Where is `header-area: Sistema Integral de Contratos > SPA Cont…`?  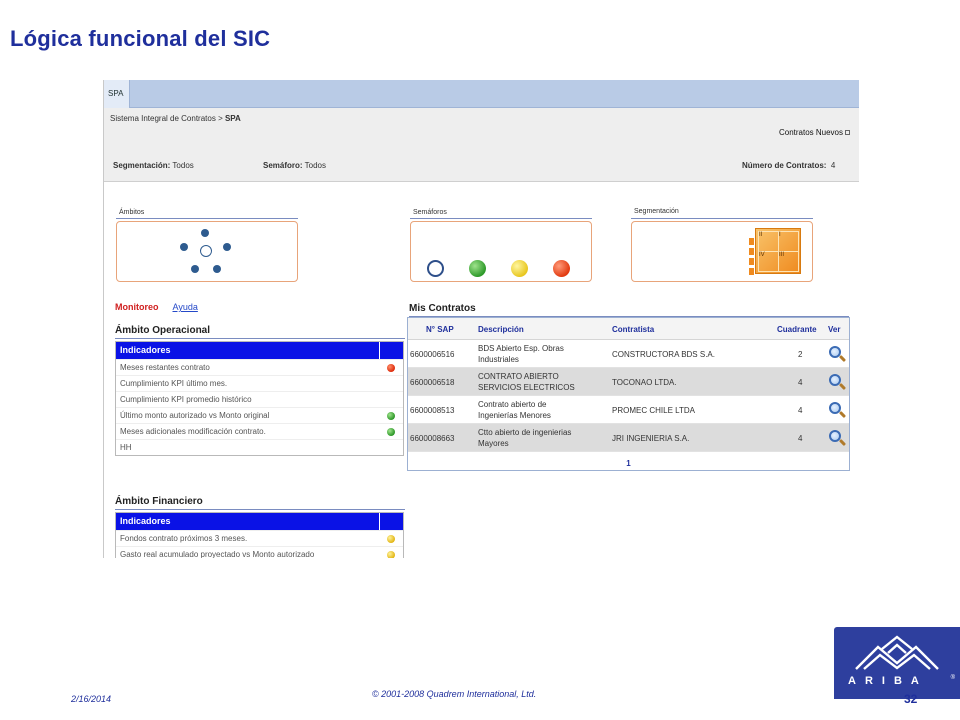 header-area: Sistema Integral de Contratos > SPA Cont… is located at coordinates (481, 145).